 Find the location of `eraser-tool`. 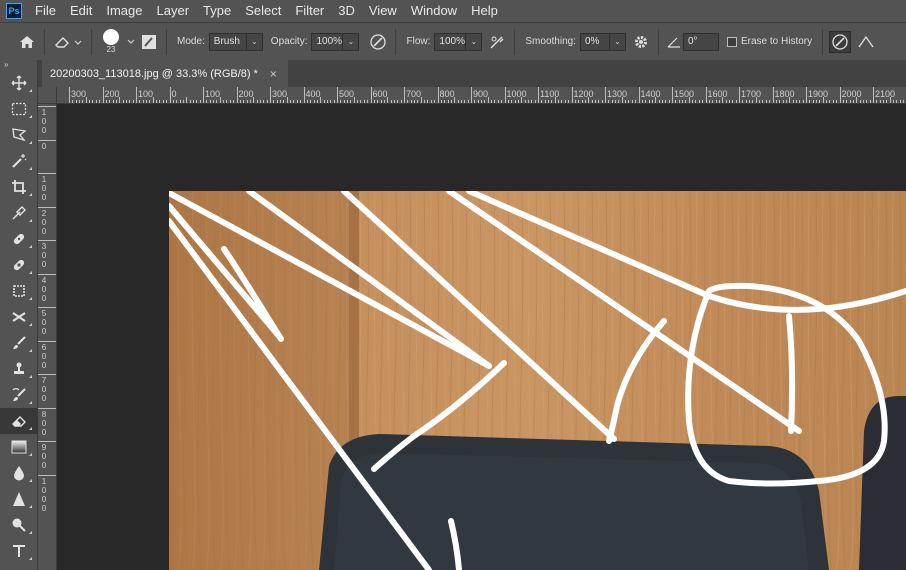

eraser-tool is located at coordinates (19, 421).